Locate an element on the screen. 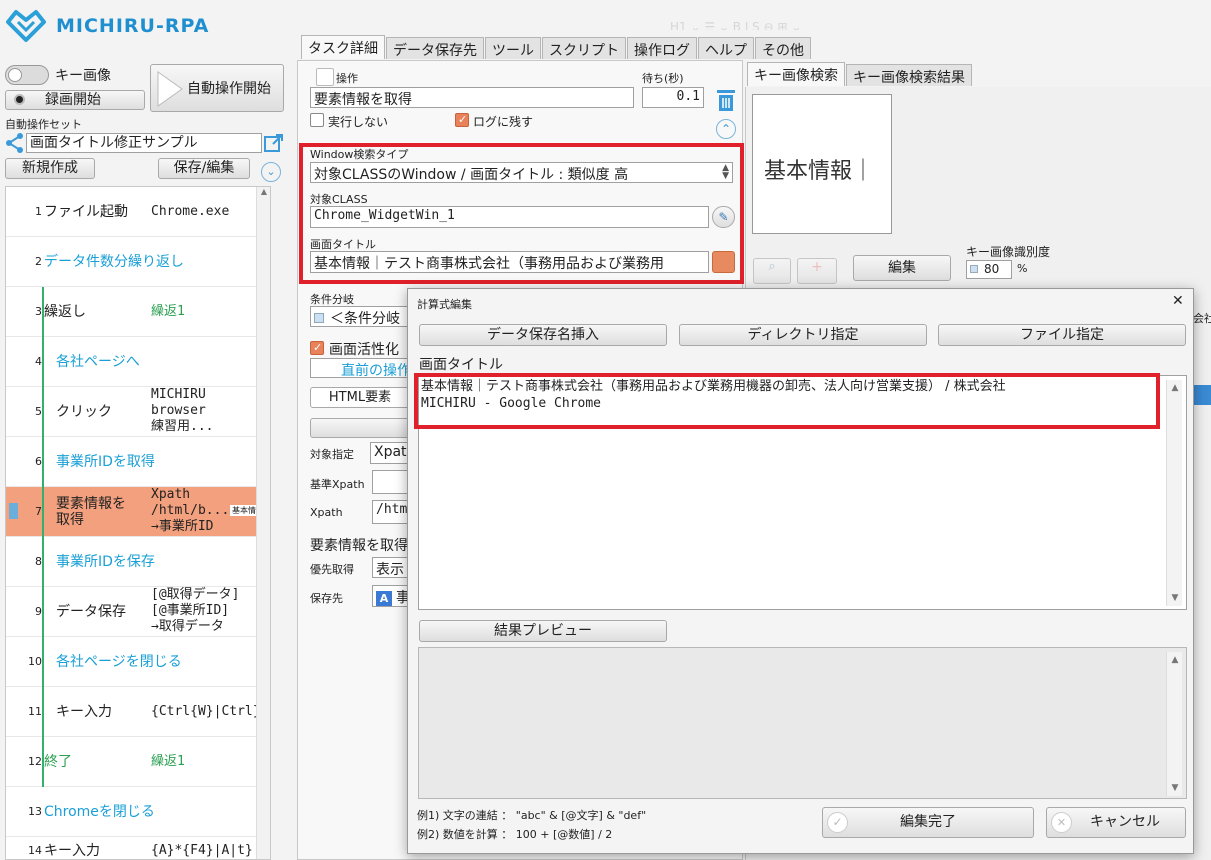  task-row-4: 4 各社ページへ is located at coordinates (138, 362).